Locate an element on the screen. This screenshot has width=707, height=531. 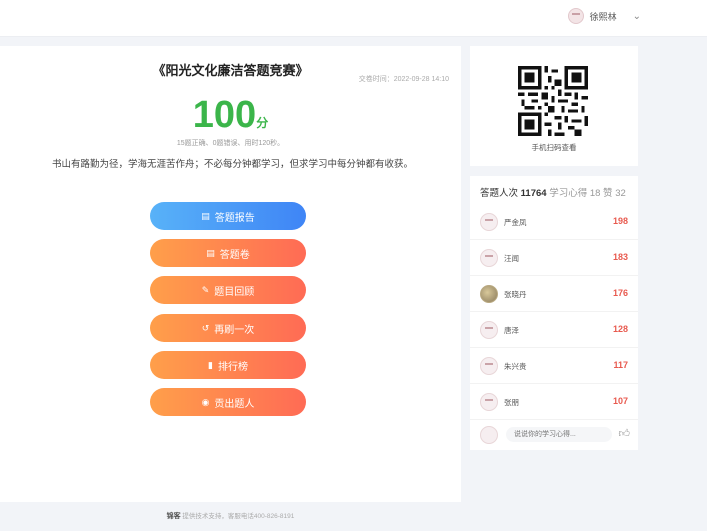
rank-score: 183 is located at coordinates (620, 257).